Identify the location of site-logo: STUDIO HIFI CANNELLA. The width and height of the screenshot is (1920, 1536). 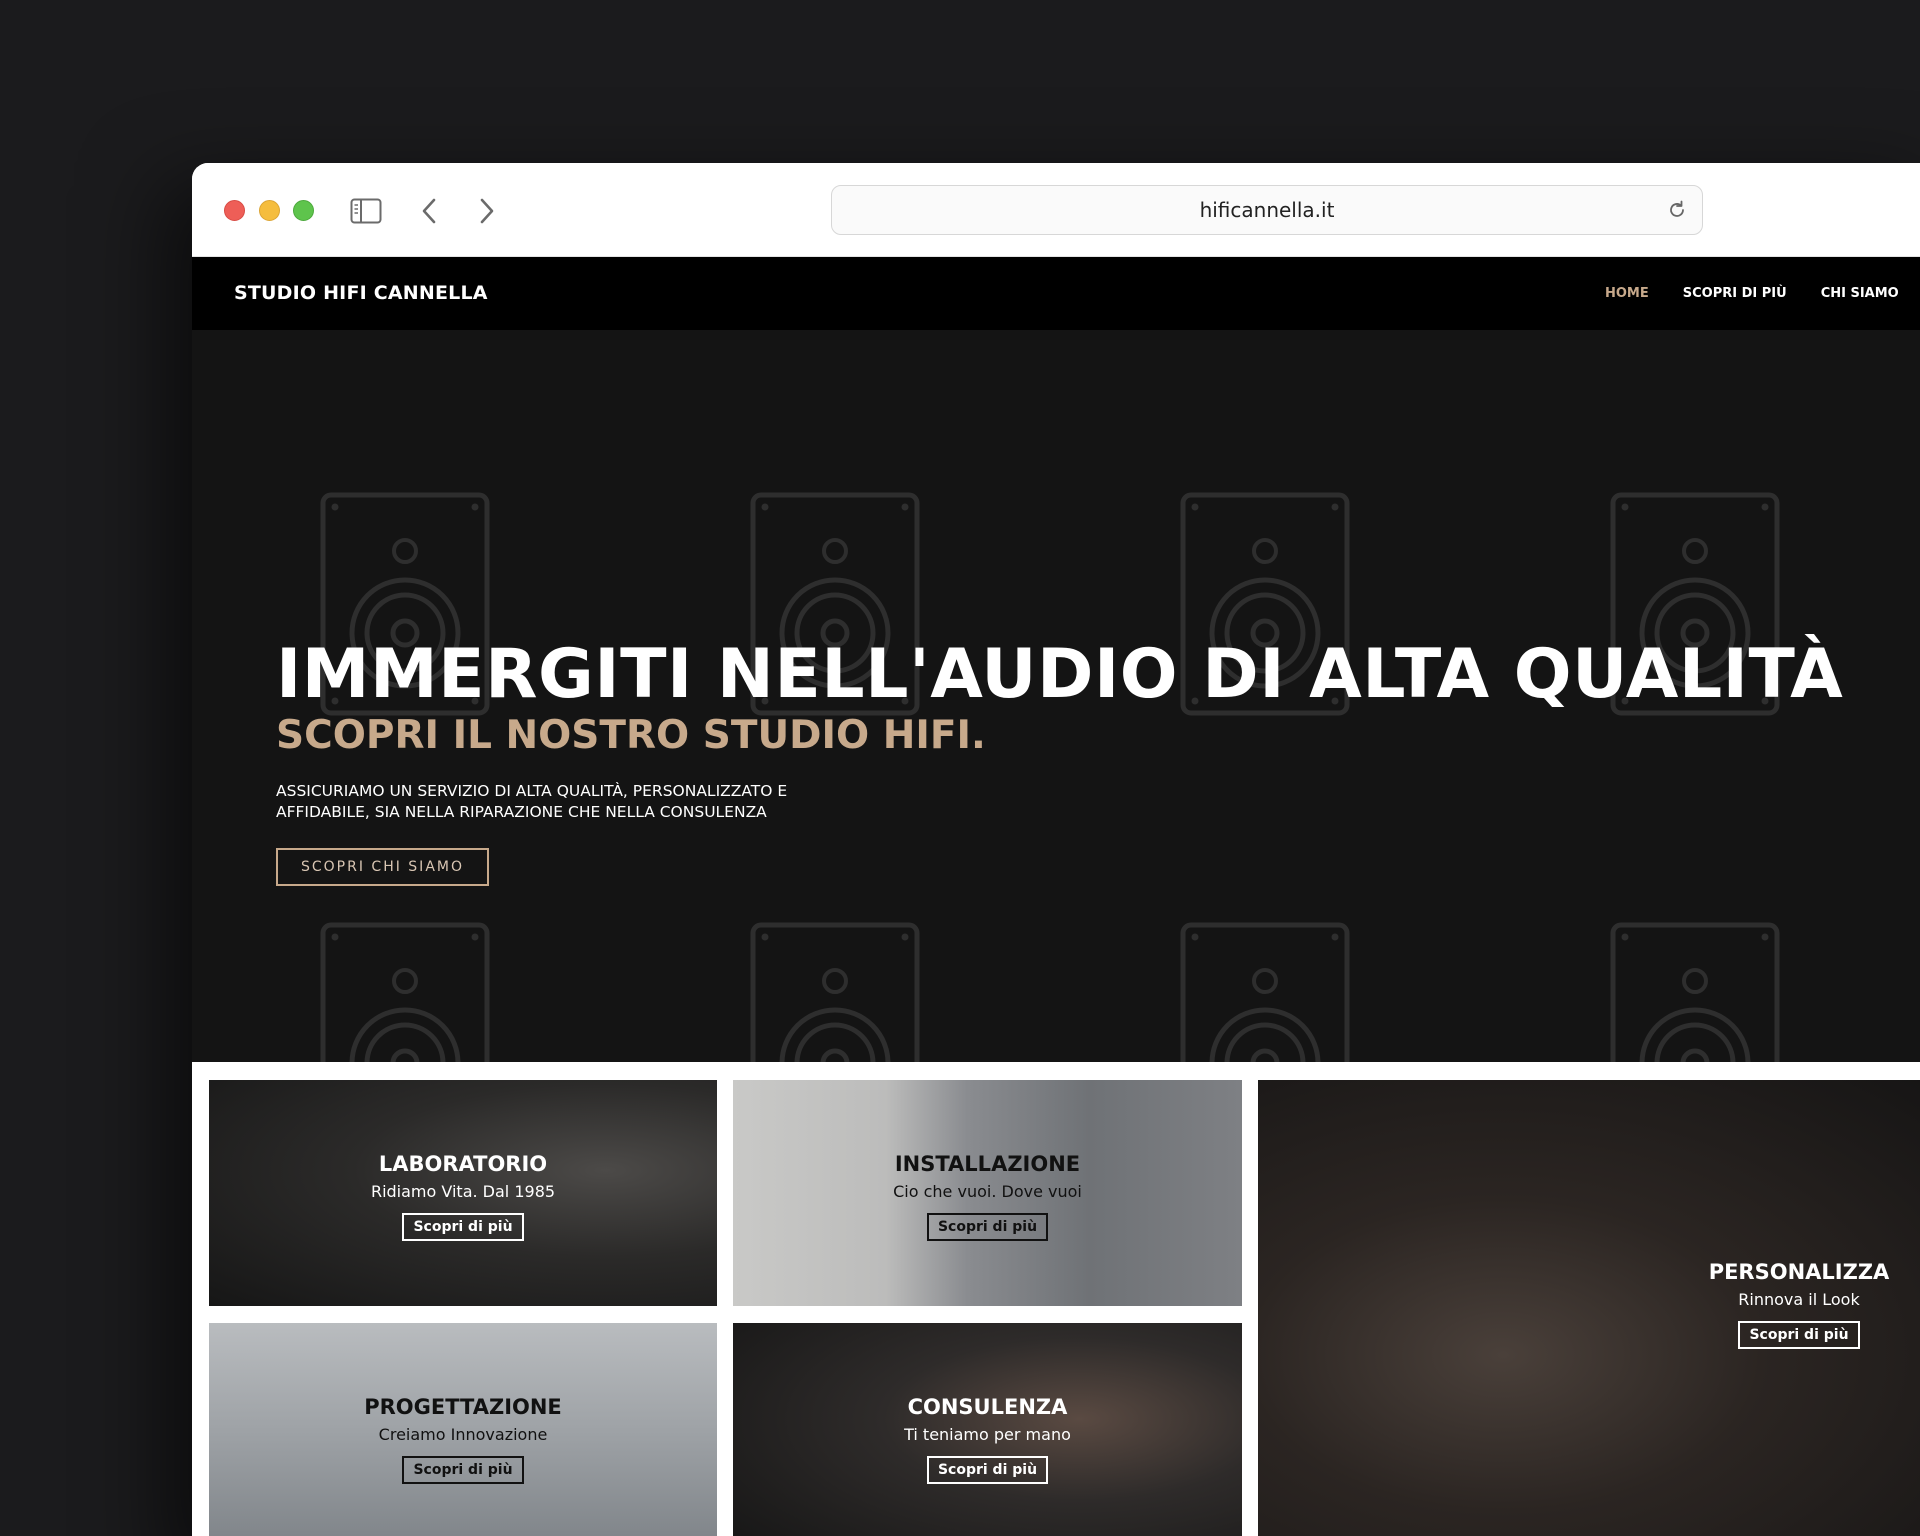
(361, 293).